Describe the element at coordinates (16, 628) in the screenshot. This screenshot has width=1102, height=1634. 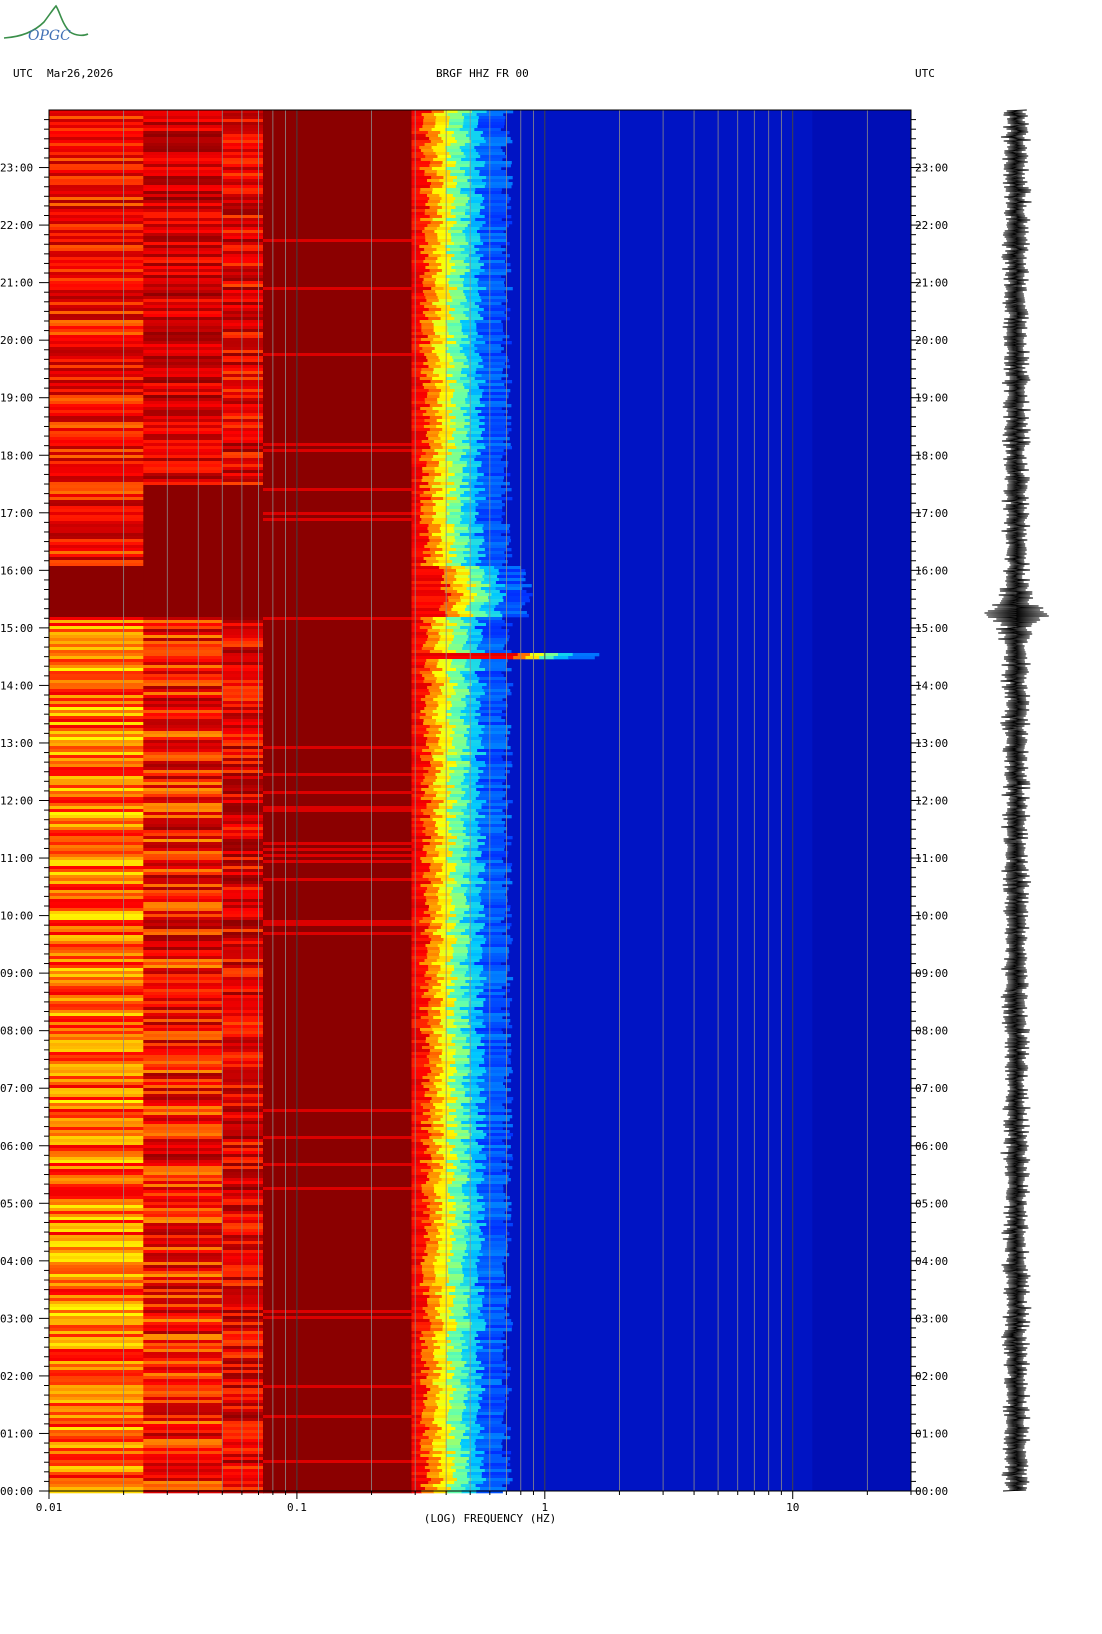
I see `time-tick-label-left: 15:00` at that location.